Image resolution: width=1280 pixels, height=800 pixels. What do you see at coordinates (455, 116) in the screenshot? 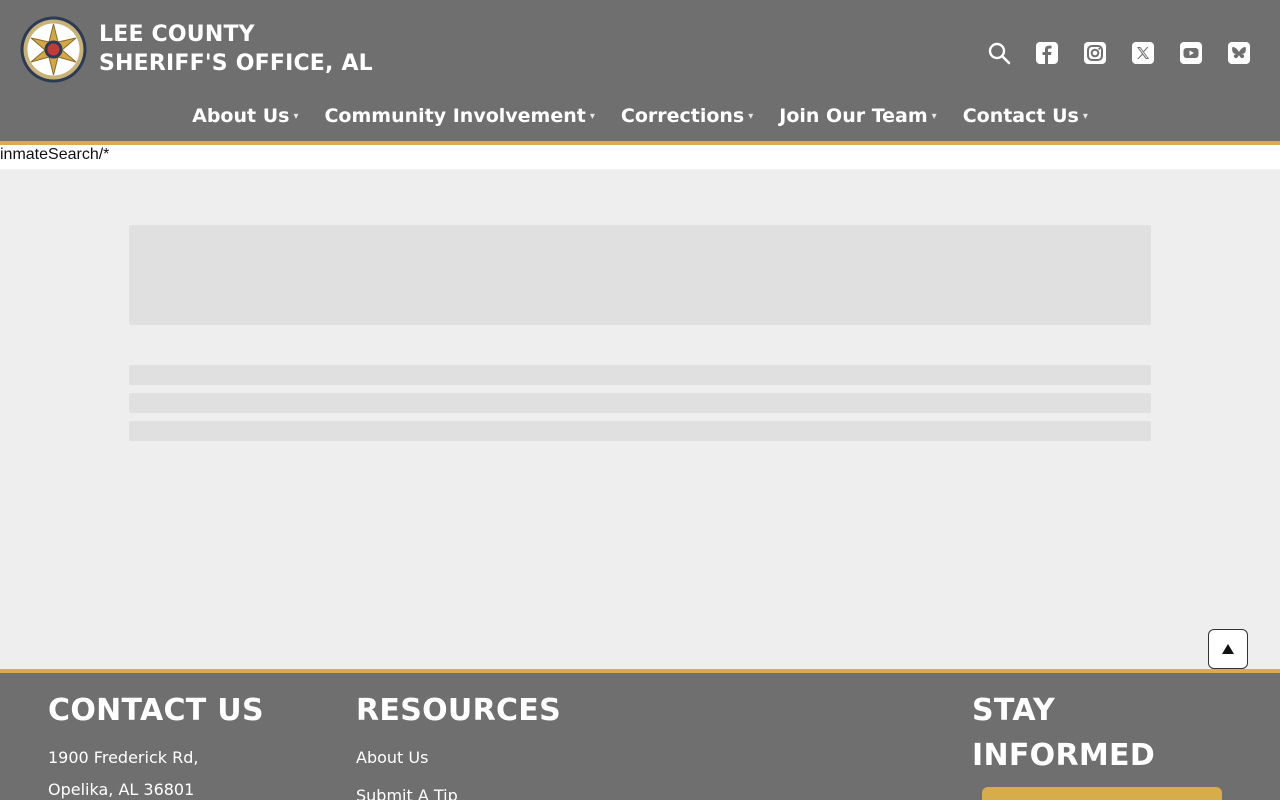
I see `nav-item-label: Community Involvement` at bounding box center [455, 116].